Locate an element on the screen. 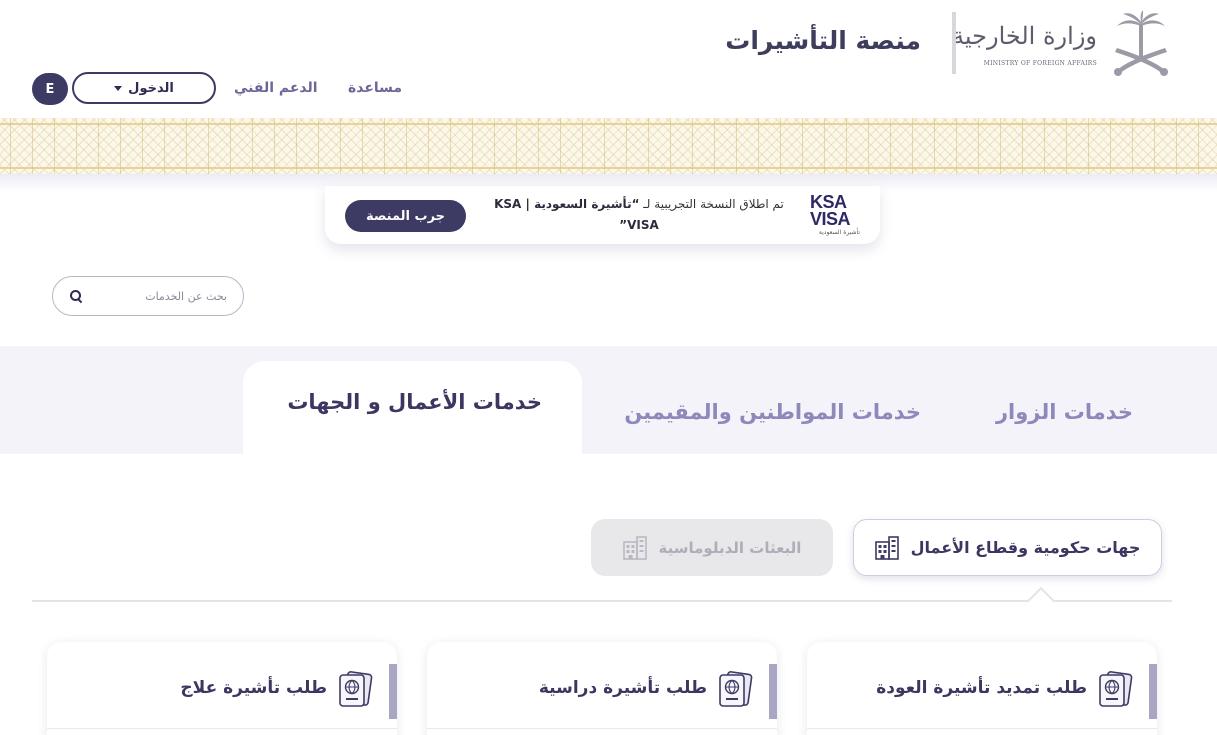  tab-citizens: خدمات المواطنين والمقيمين is located at coordinates (772, 412).